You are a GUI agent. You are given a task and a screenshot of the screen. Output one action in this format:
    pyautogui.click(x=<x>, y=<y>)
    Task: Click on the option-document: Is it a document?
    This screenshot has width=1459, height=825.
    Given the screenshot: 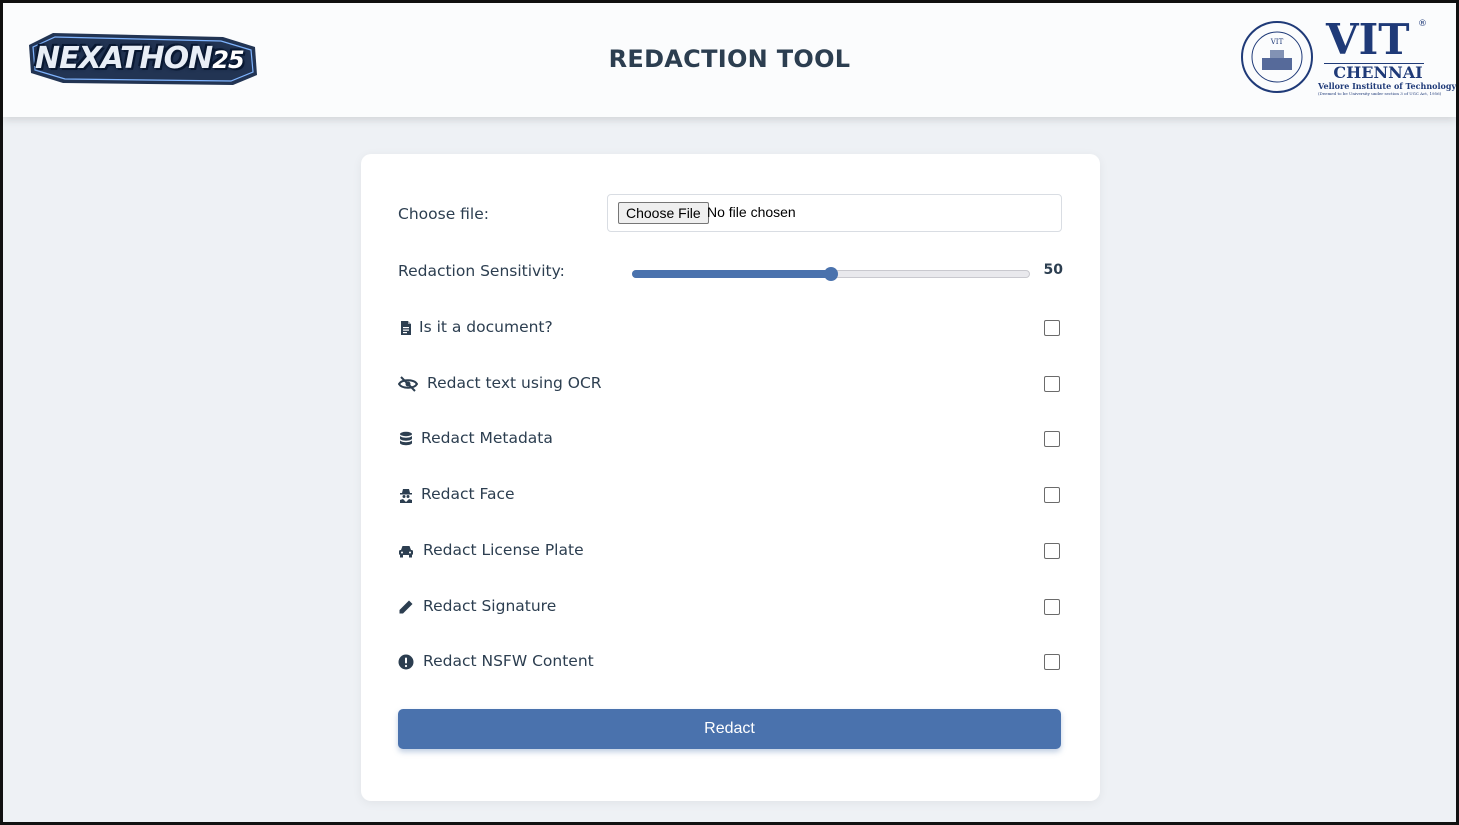 What is the action you would take?
    pyautogui.click(x=730, y=327)
    